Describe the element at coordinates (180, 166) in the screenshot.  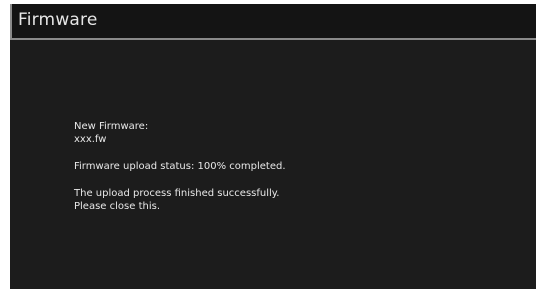
I see `upload-status-text: Firmware upload status: 100% completed.` at that location.